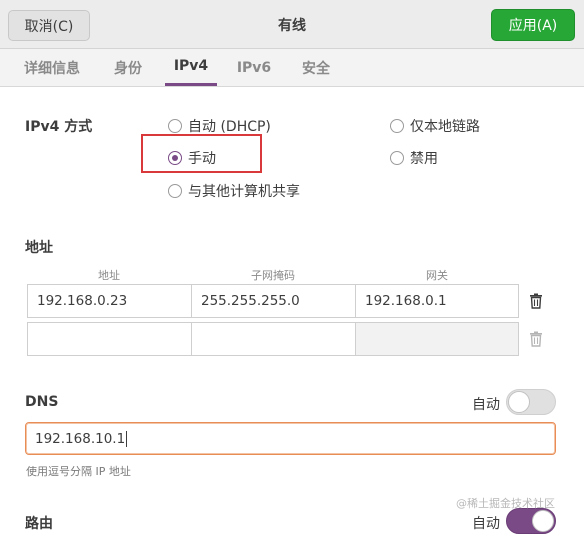  I want to click on column-header-netmask: 子网掩码, so click(273, 275).